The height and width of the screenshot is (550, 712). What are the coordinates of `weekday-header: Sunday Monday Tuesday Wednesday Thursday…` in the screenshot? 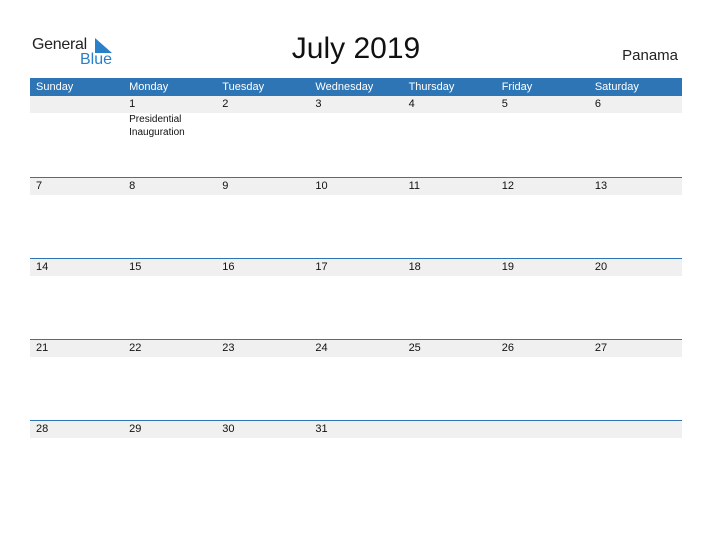 It's located at (356, 87).